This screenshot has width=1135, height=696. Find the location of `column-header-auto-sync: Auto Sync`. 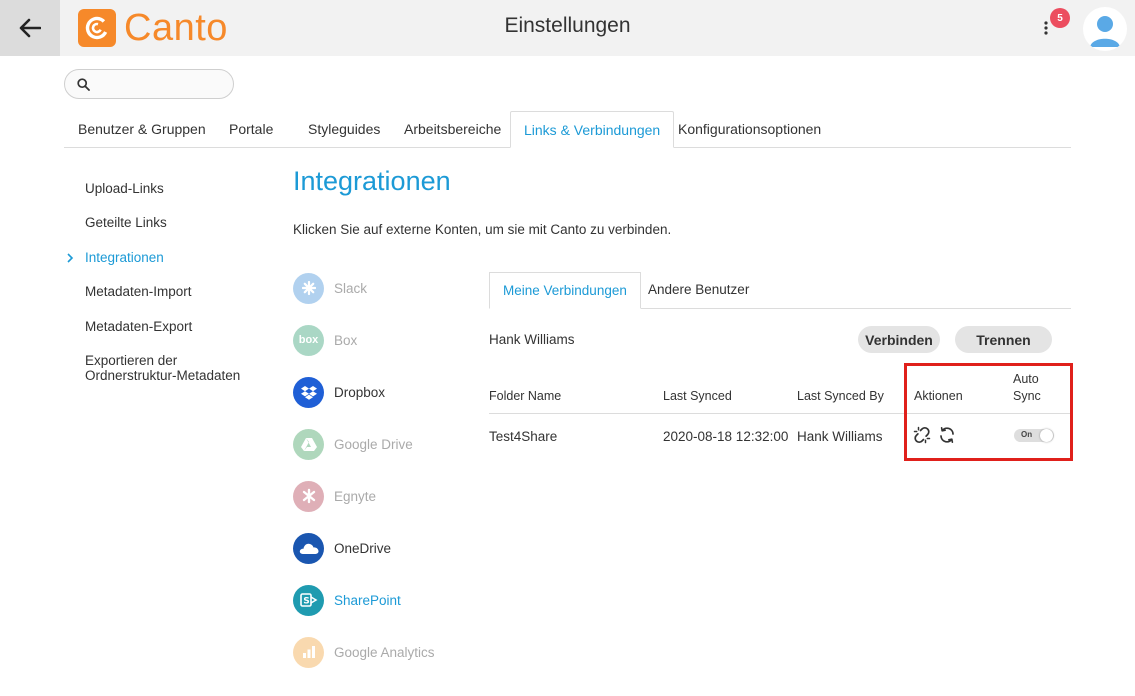

column-header-auto-sync: Auto Sync is located at coordinates (1027, 387).